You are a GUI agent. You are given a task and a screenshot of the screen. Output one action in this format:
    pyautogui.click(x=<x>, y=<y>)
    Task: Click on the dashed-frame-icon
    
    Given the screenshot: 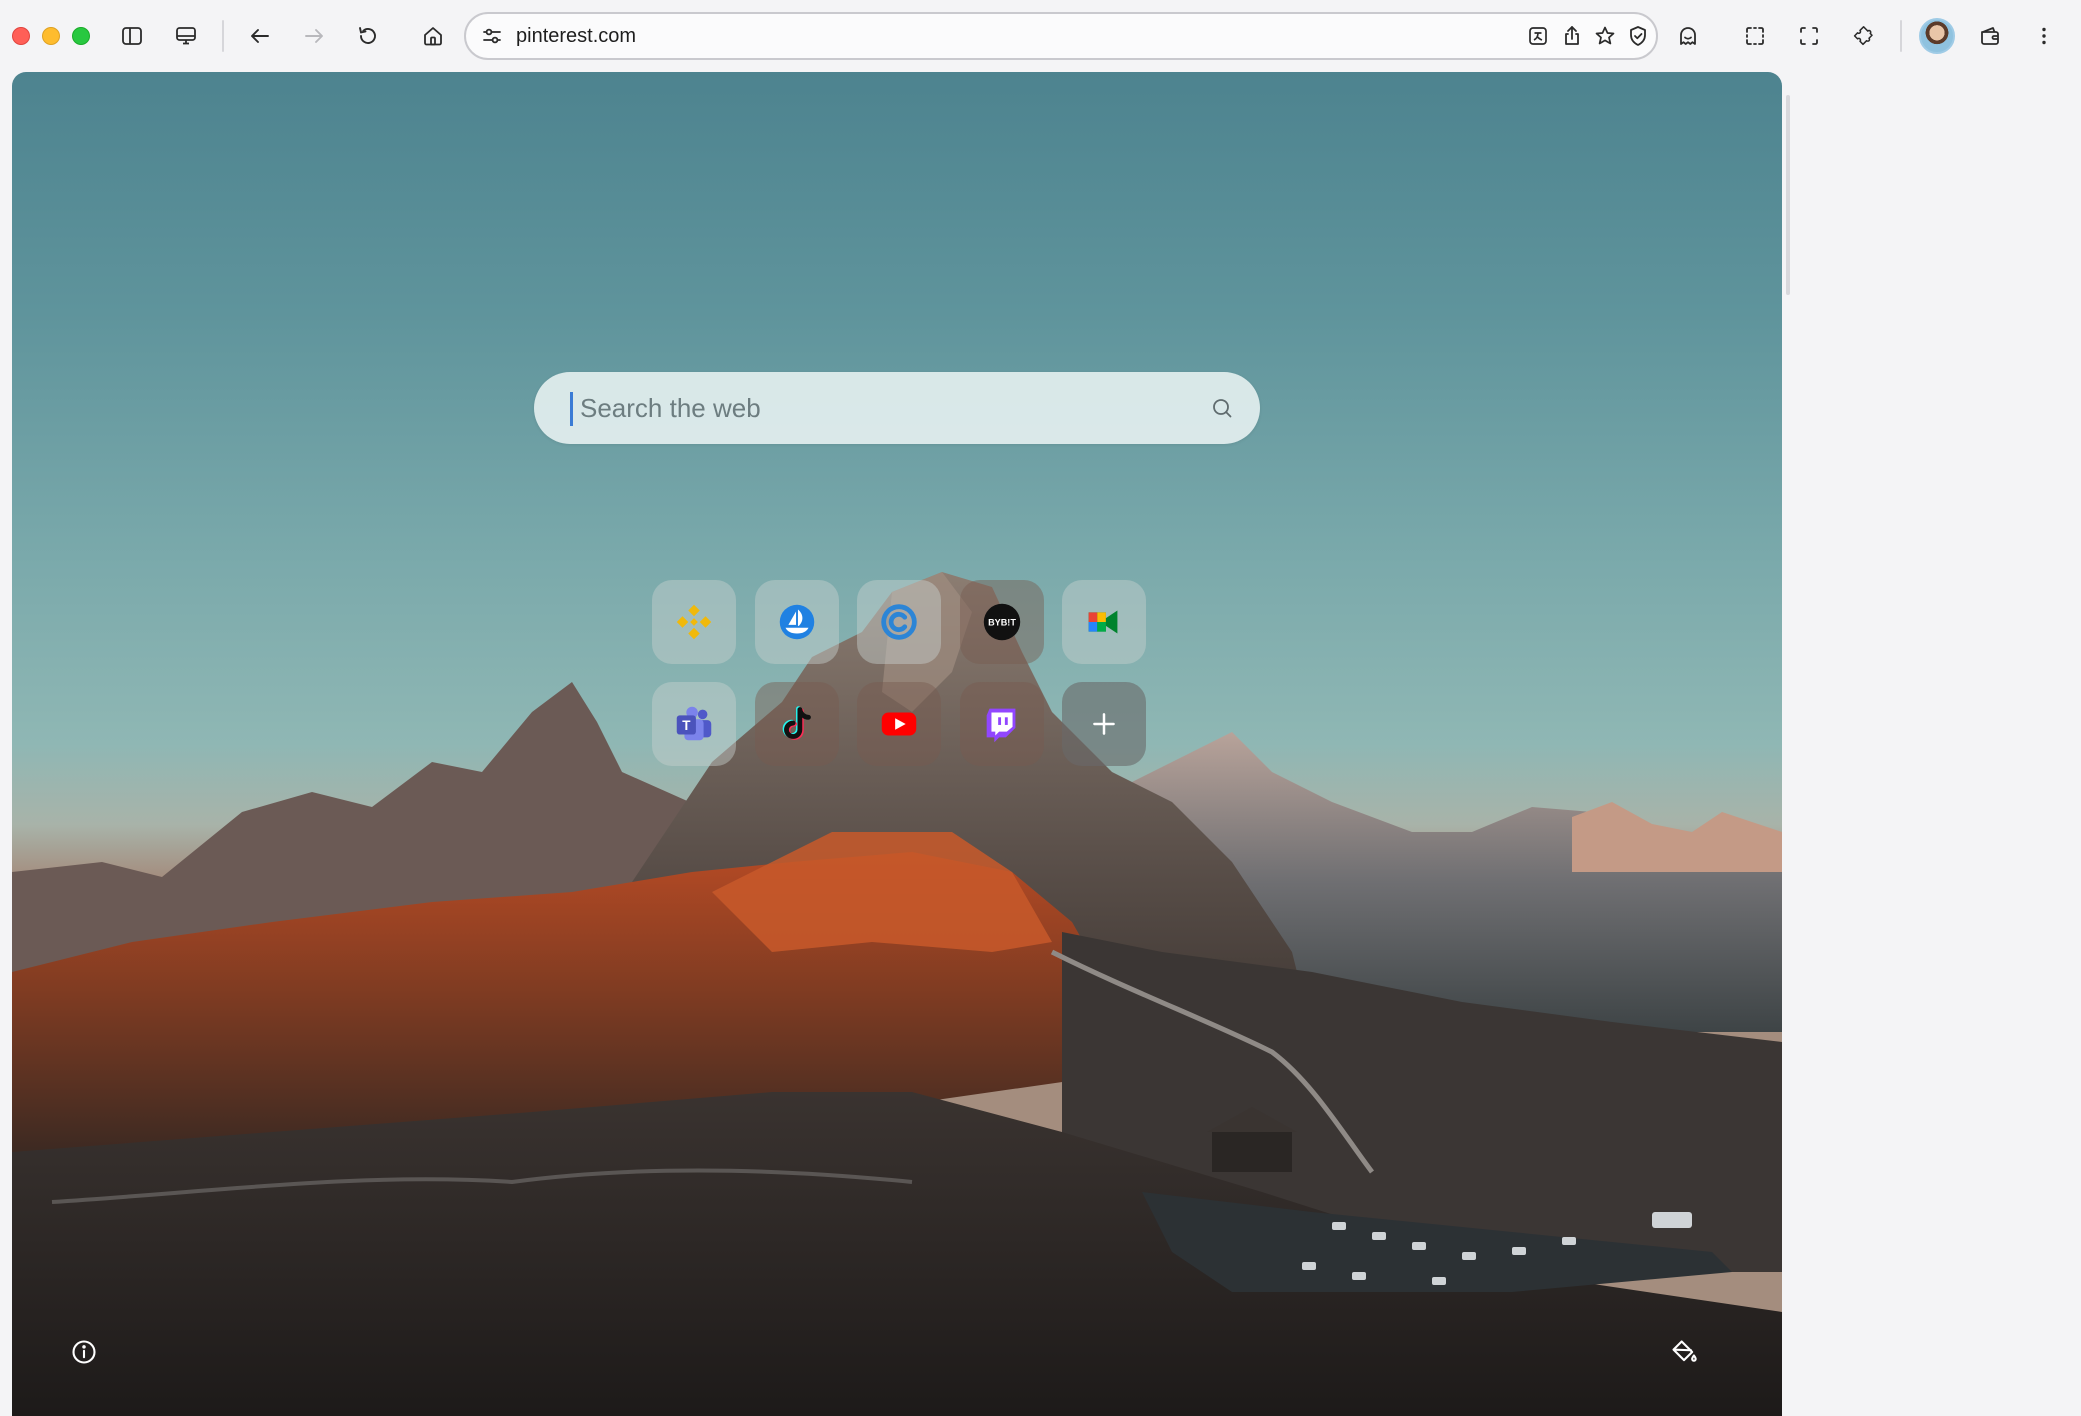 What is the action you would take?
    pyautogui.click(x=1809, y=36)
    